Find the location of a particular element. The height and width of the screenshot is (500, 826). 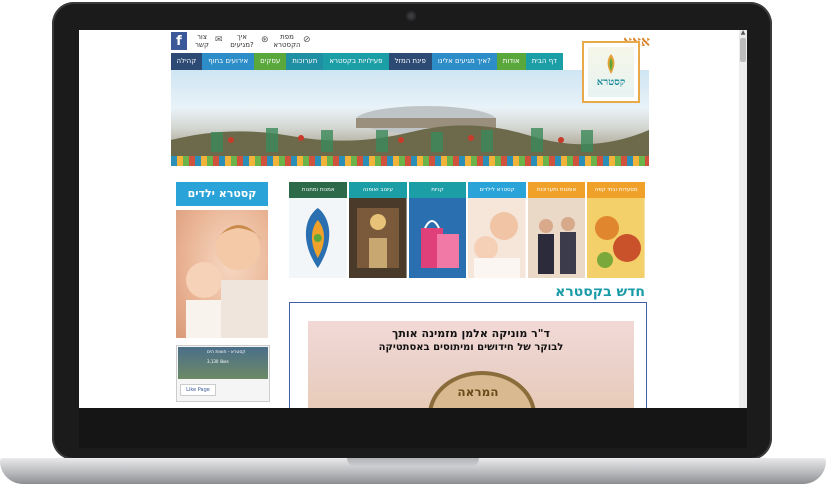

nav-item: קהילה is located at coordinates (186, 61).